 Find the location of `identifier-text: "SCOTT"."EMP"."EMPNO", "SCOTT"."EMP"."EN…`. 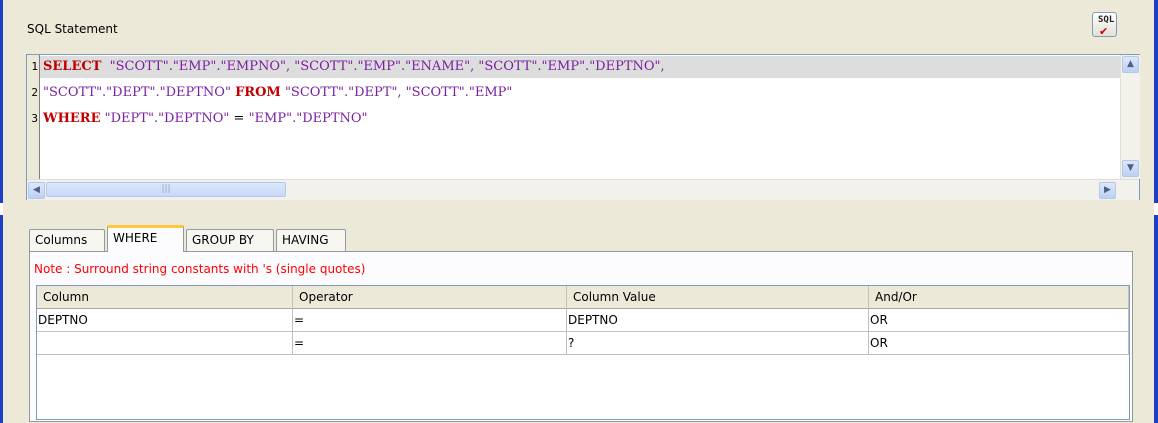

identifier-text: "SCOTT"."EMP"."EMPNO", "SCOTT"."EMP"."EN… is located at coordinates (383, 66).